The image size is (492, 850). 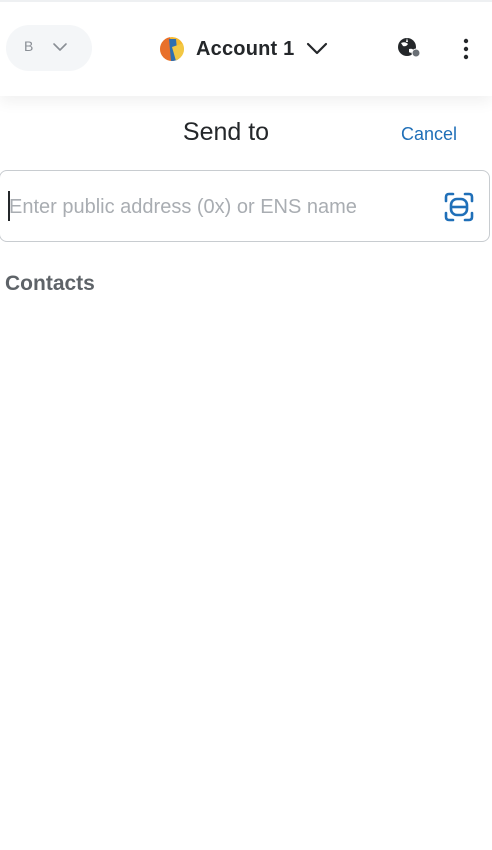 What do you see at coordinates (226, 132) in the screenshot?
I see `page-title: Send to` at bounding box center [226, 132].